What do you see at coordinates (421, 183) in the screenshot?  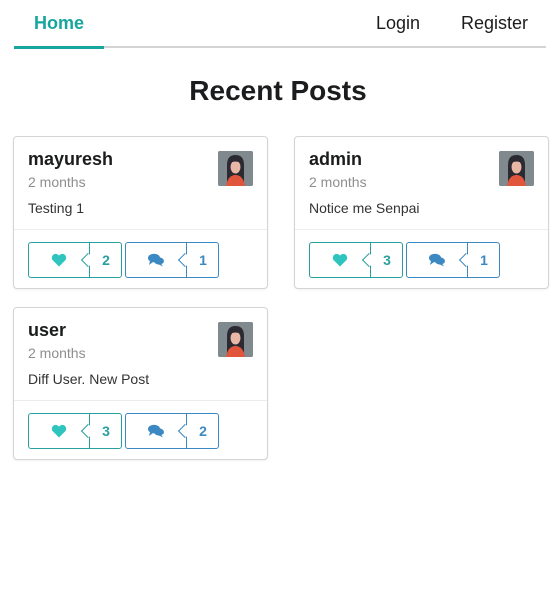 I see `card-content: admin 2 months Notice me Senpai` at bounding box center [421, 183].